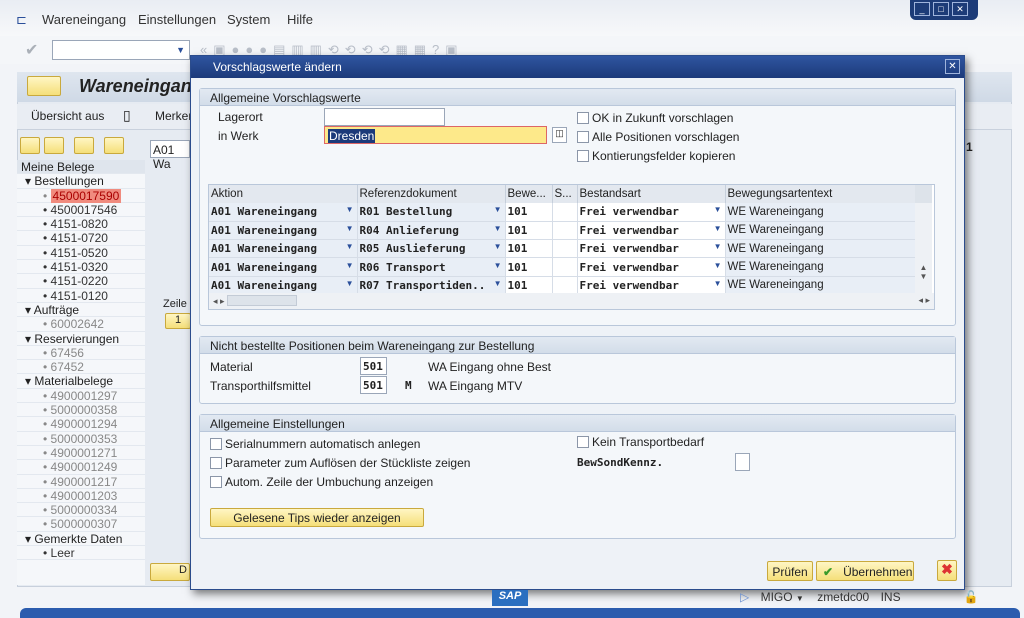 Image resolution: width=1024 pixels, height=618 pixels. What do you see at coordinates (30, 145) in the screenshot?
I see `expand-all-icon` at bounding box center [30, 145].